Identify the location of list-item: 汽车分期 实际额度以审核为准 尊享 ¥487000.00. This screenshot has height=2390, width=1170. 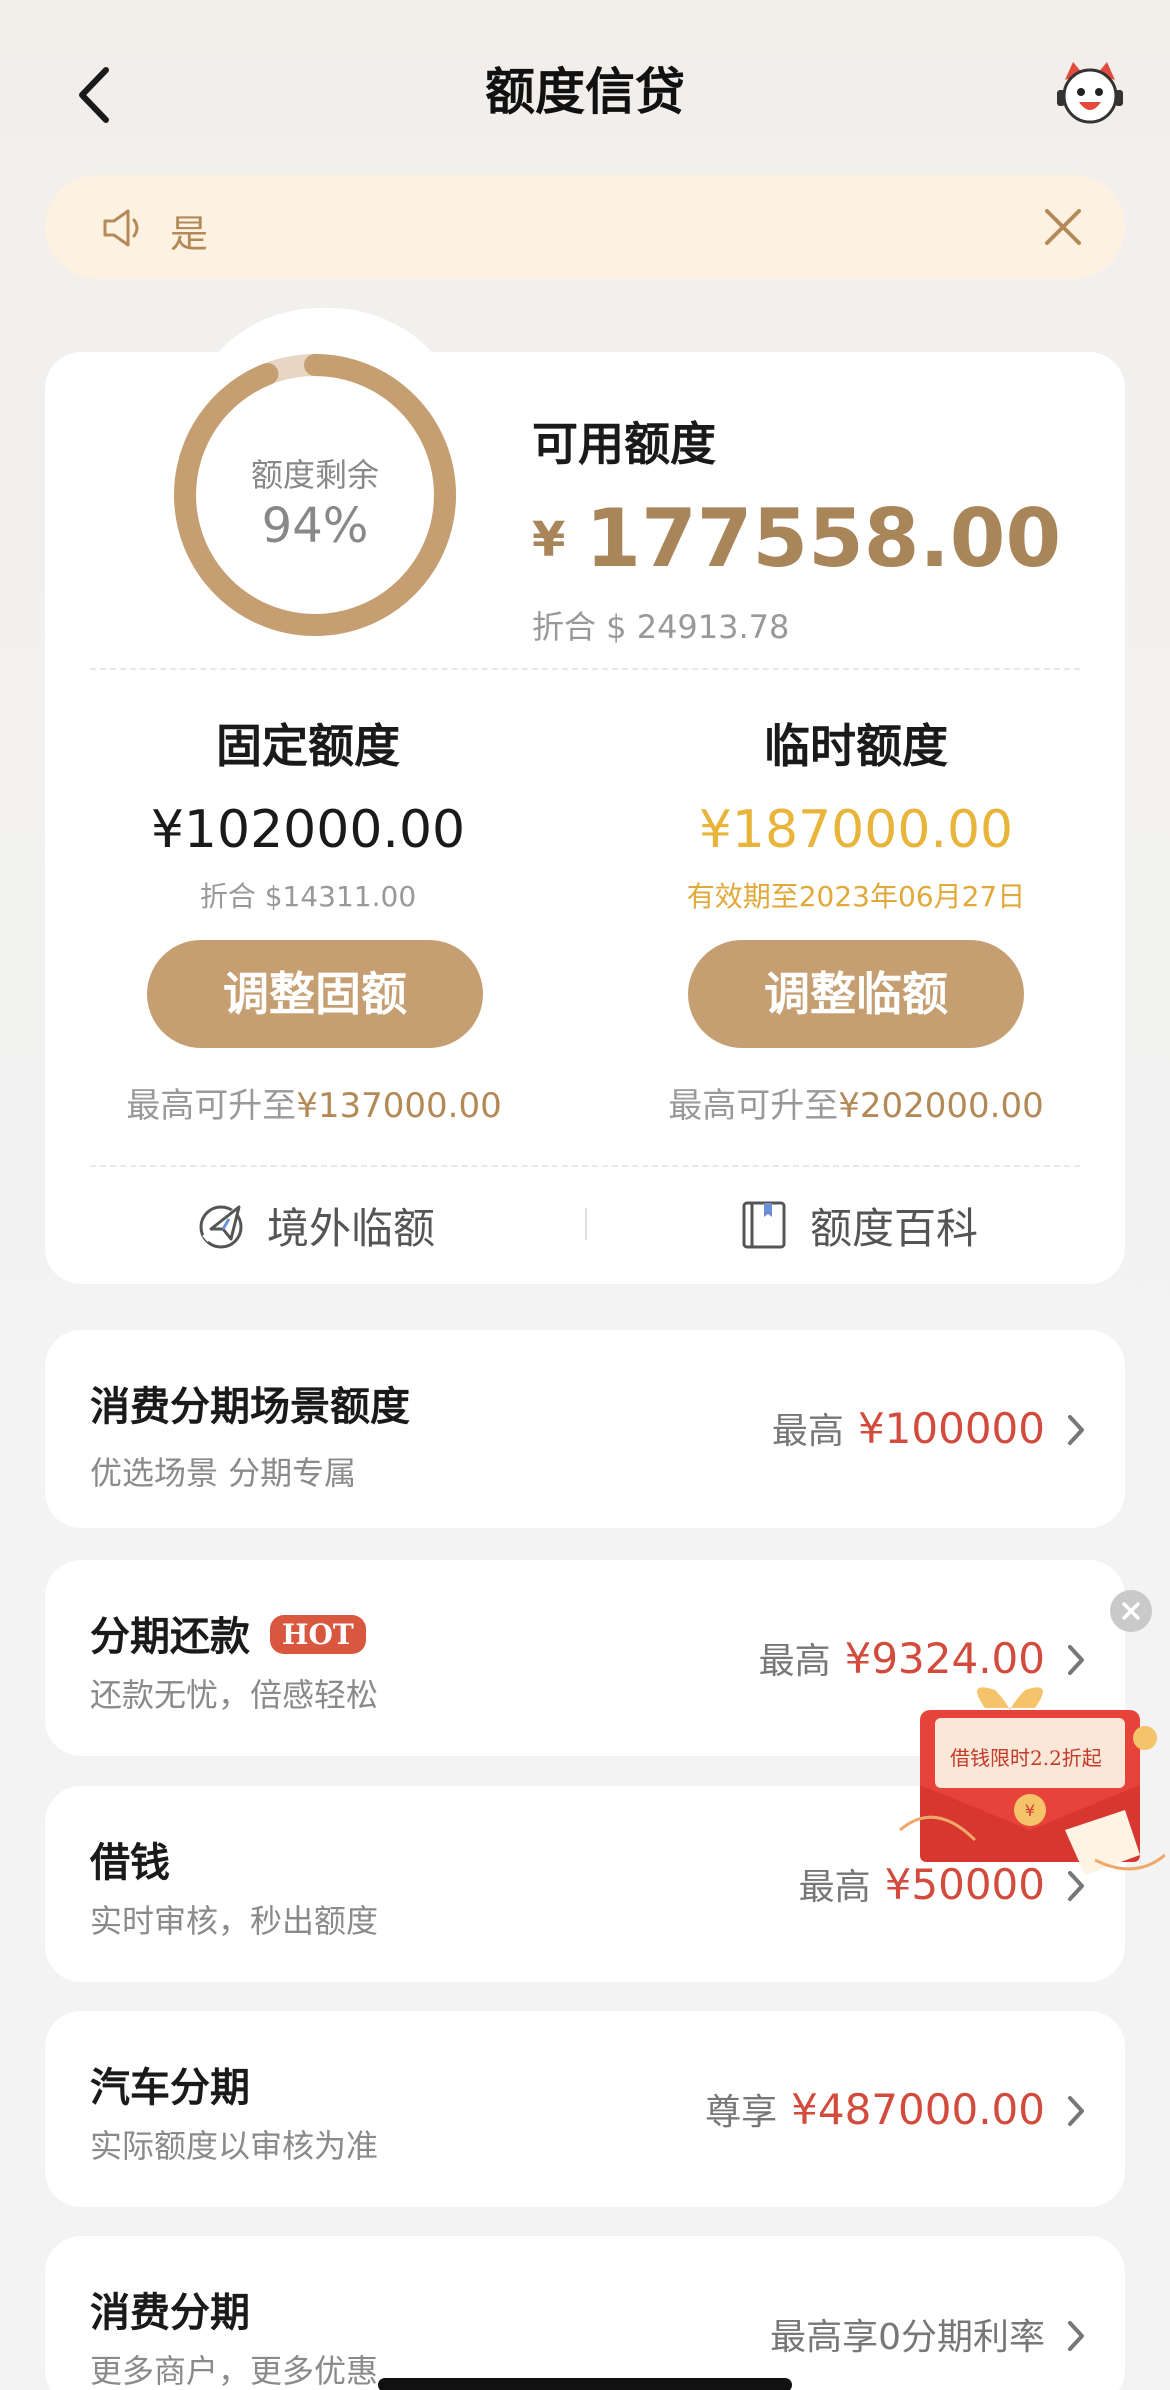
(585, 2109).